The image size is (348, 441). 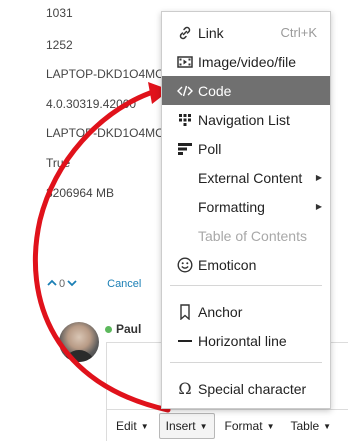 I want to click on property-value: 3206964 MB, so click(x=80, y=193).